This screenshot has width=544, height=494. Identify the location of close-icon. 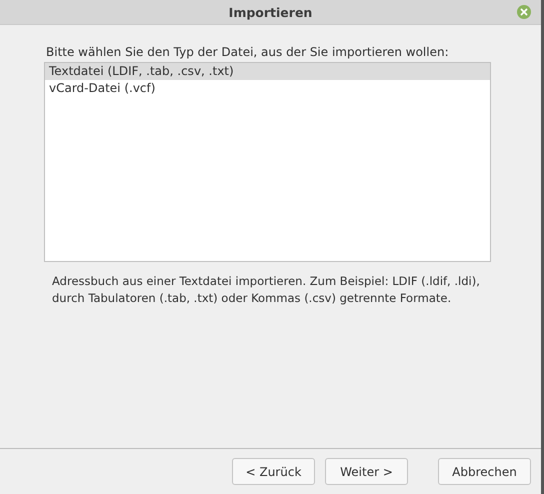
(524, 12).